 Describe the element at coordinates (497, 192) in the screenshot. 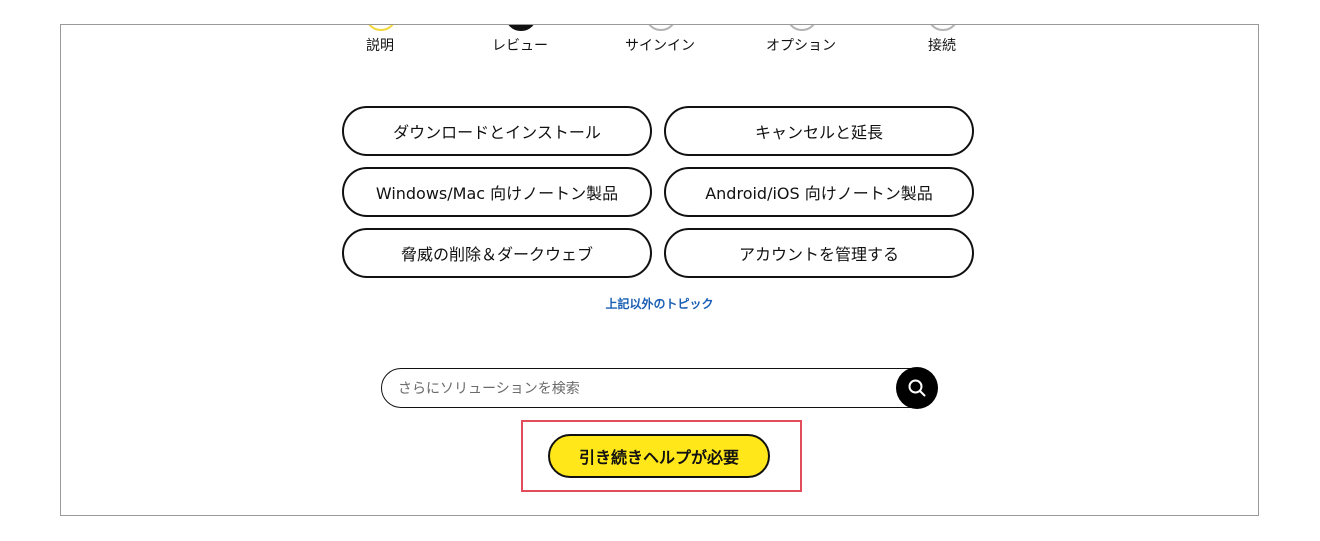

I see `topic-windows-mac-button: Windows/Mac 向けノートン製品` at that location.